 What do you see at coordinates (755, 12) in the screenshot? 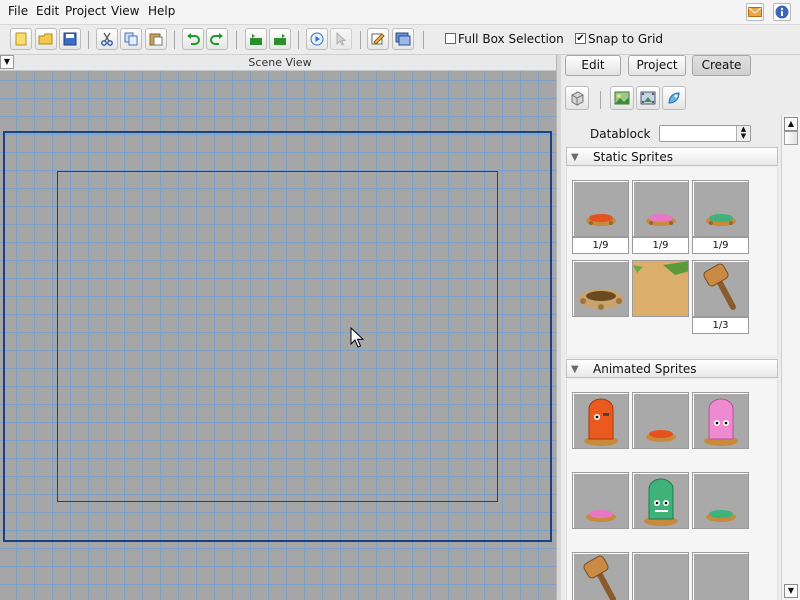
I see `mail-icon` at bounding box center [755, 12].